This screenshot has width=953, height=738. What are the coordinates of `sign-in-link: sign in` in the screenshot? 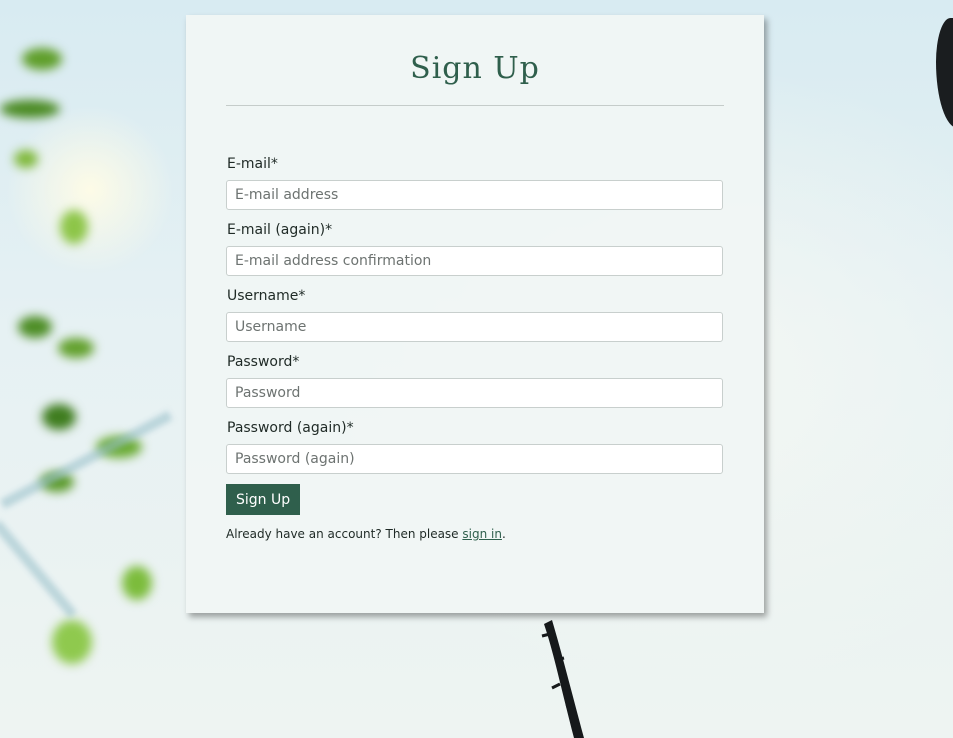 It's located at (482, 534).